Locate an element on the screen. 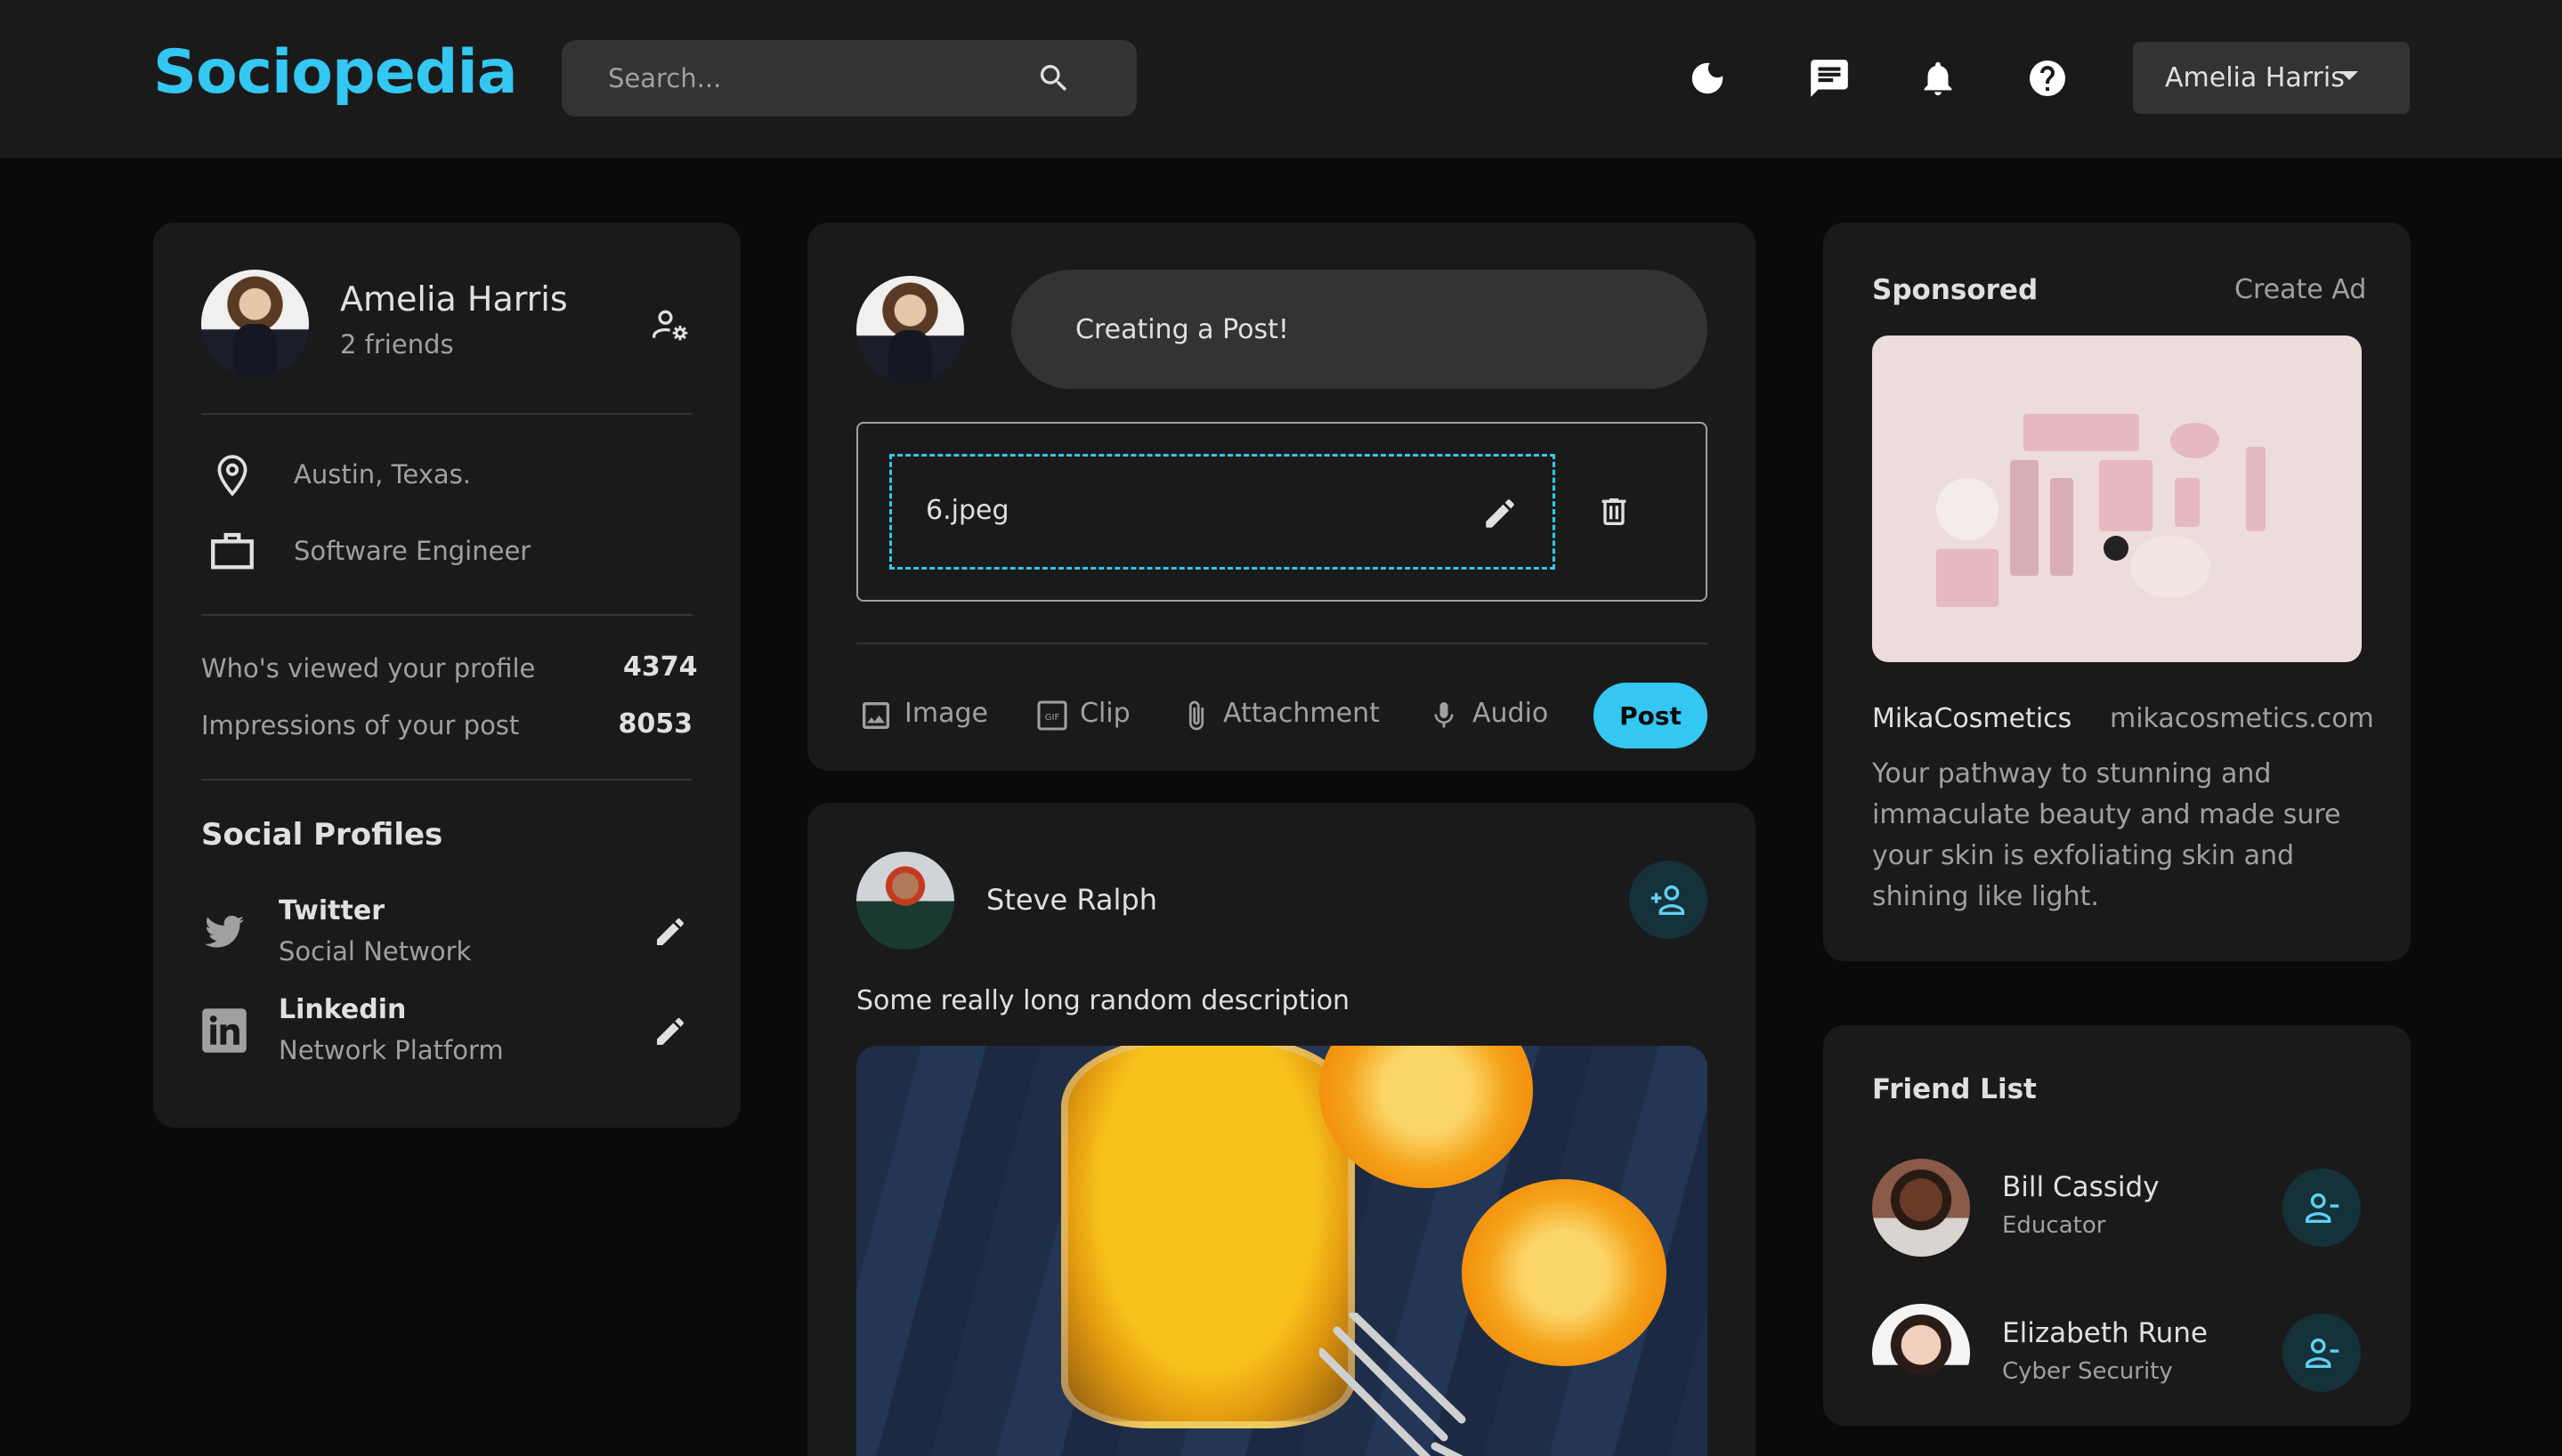 This screenshot has width=2562, height=1456. location-icon is located at coordinates (232, 475).